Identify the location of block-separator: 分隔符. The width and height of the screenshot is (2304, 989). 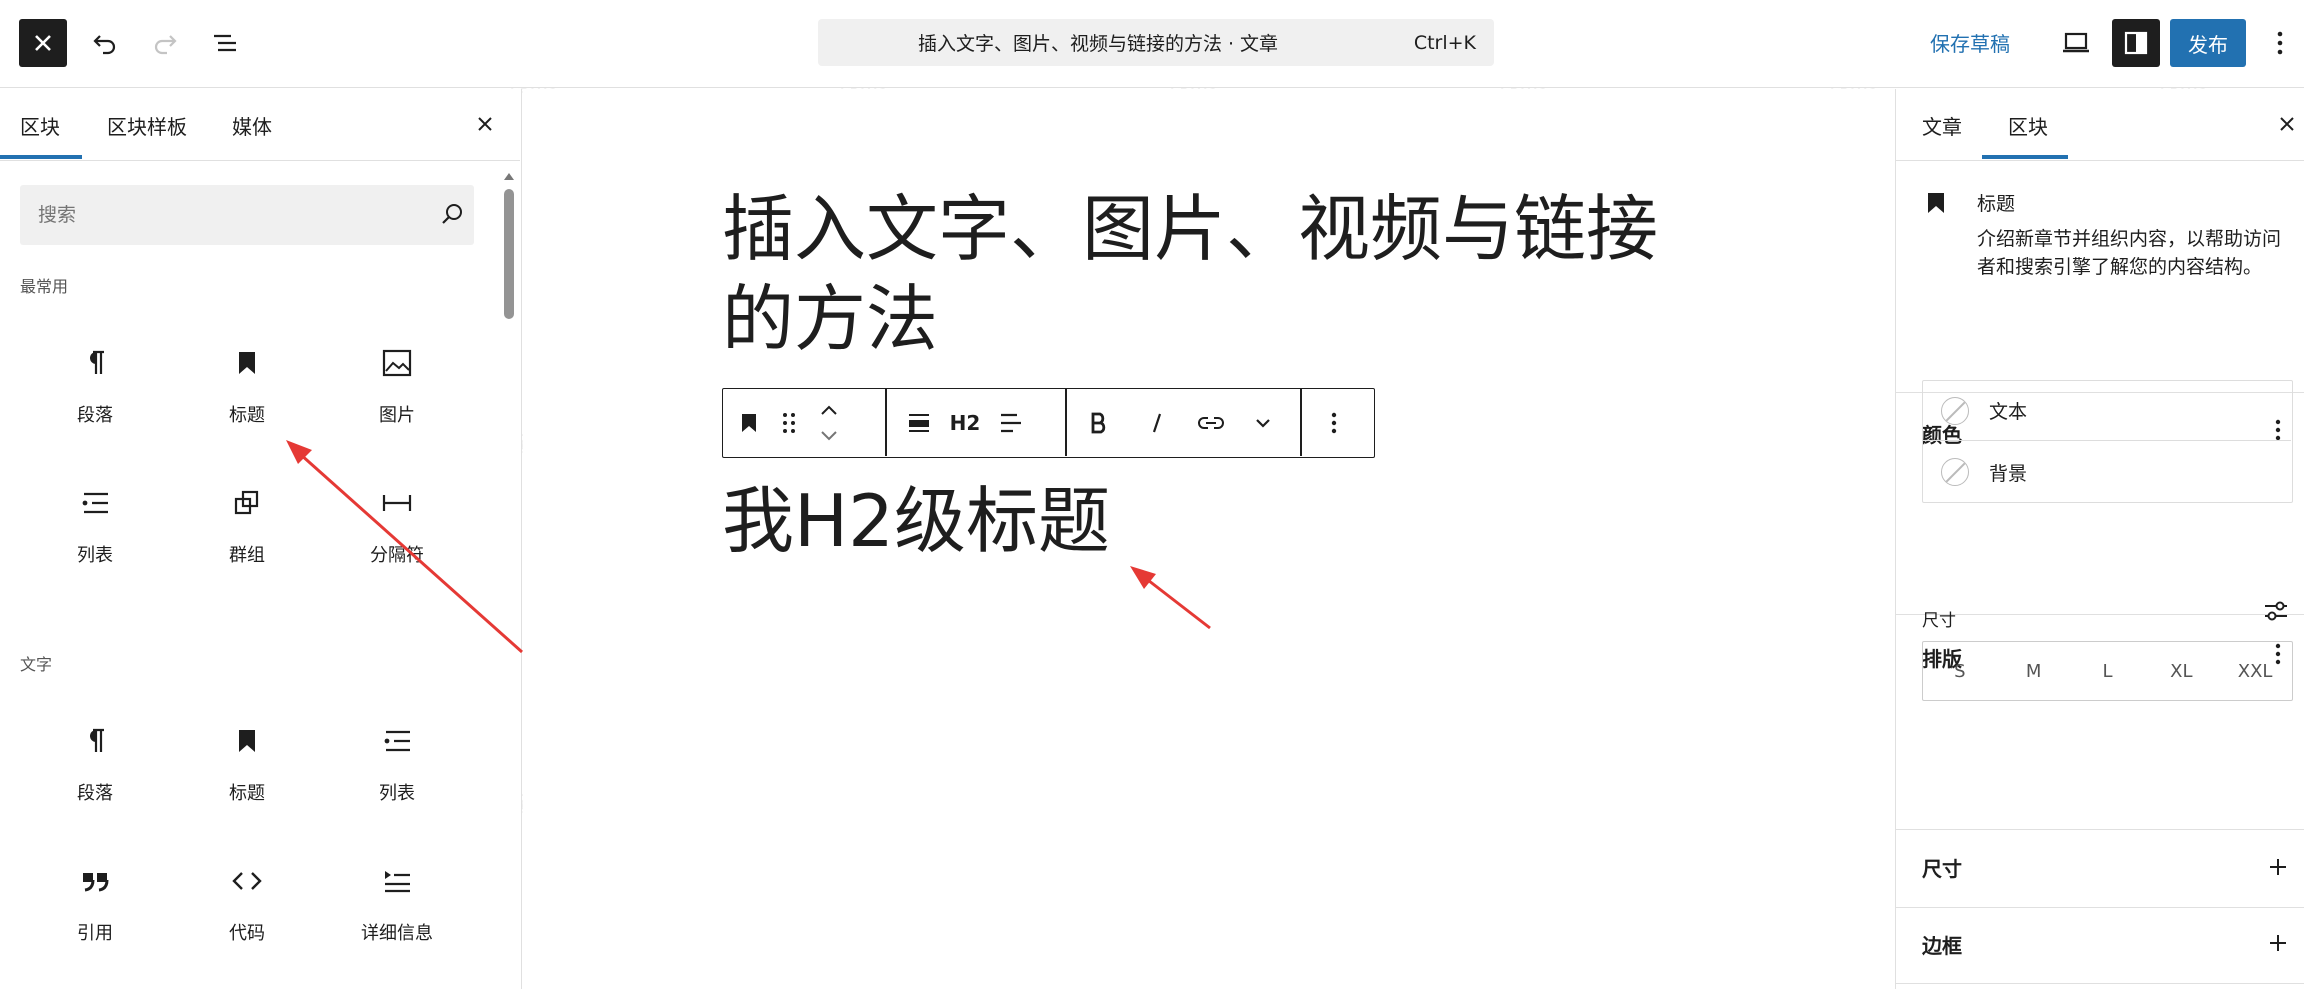
(397, 511).